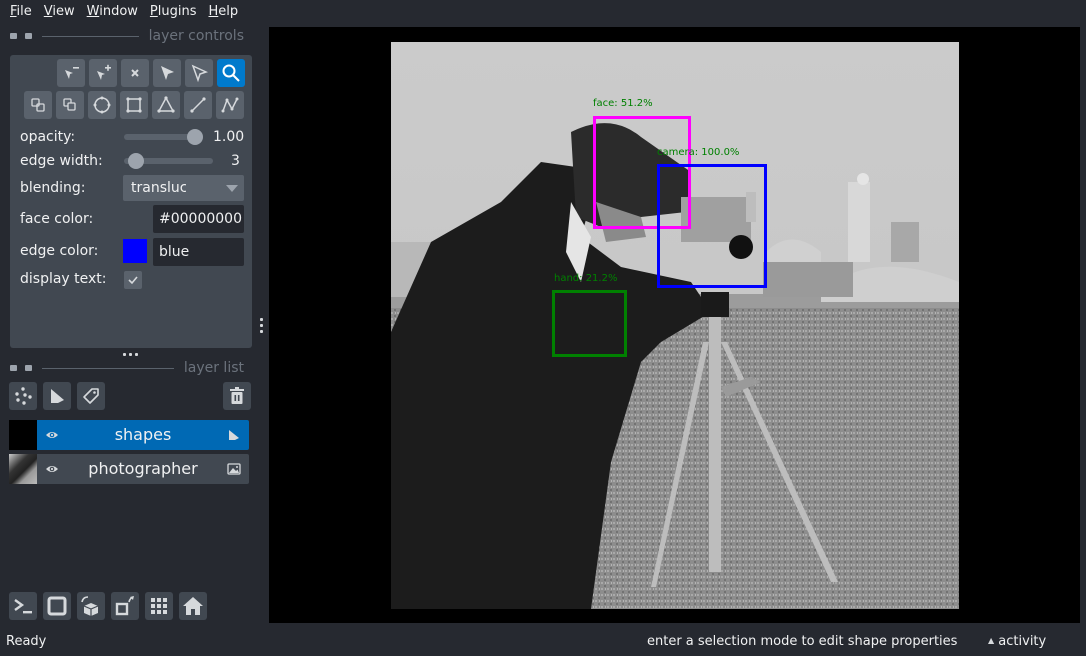 Image resolution: width=1086 pixels, height=656 pixels. What do you see at coordinates (53, 188) in the screenshot?
I see `blending-label: blending:` at bounding box center [53, 188].